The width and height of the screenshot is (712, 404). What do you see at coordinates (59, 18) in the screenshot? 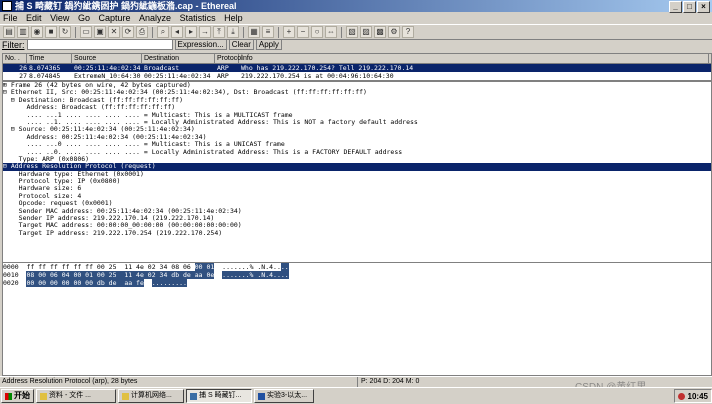
I see `menu-view: View` at bounding box center [59, 18].